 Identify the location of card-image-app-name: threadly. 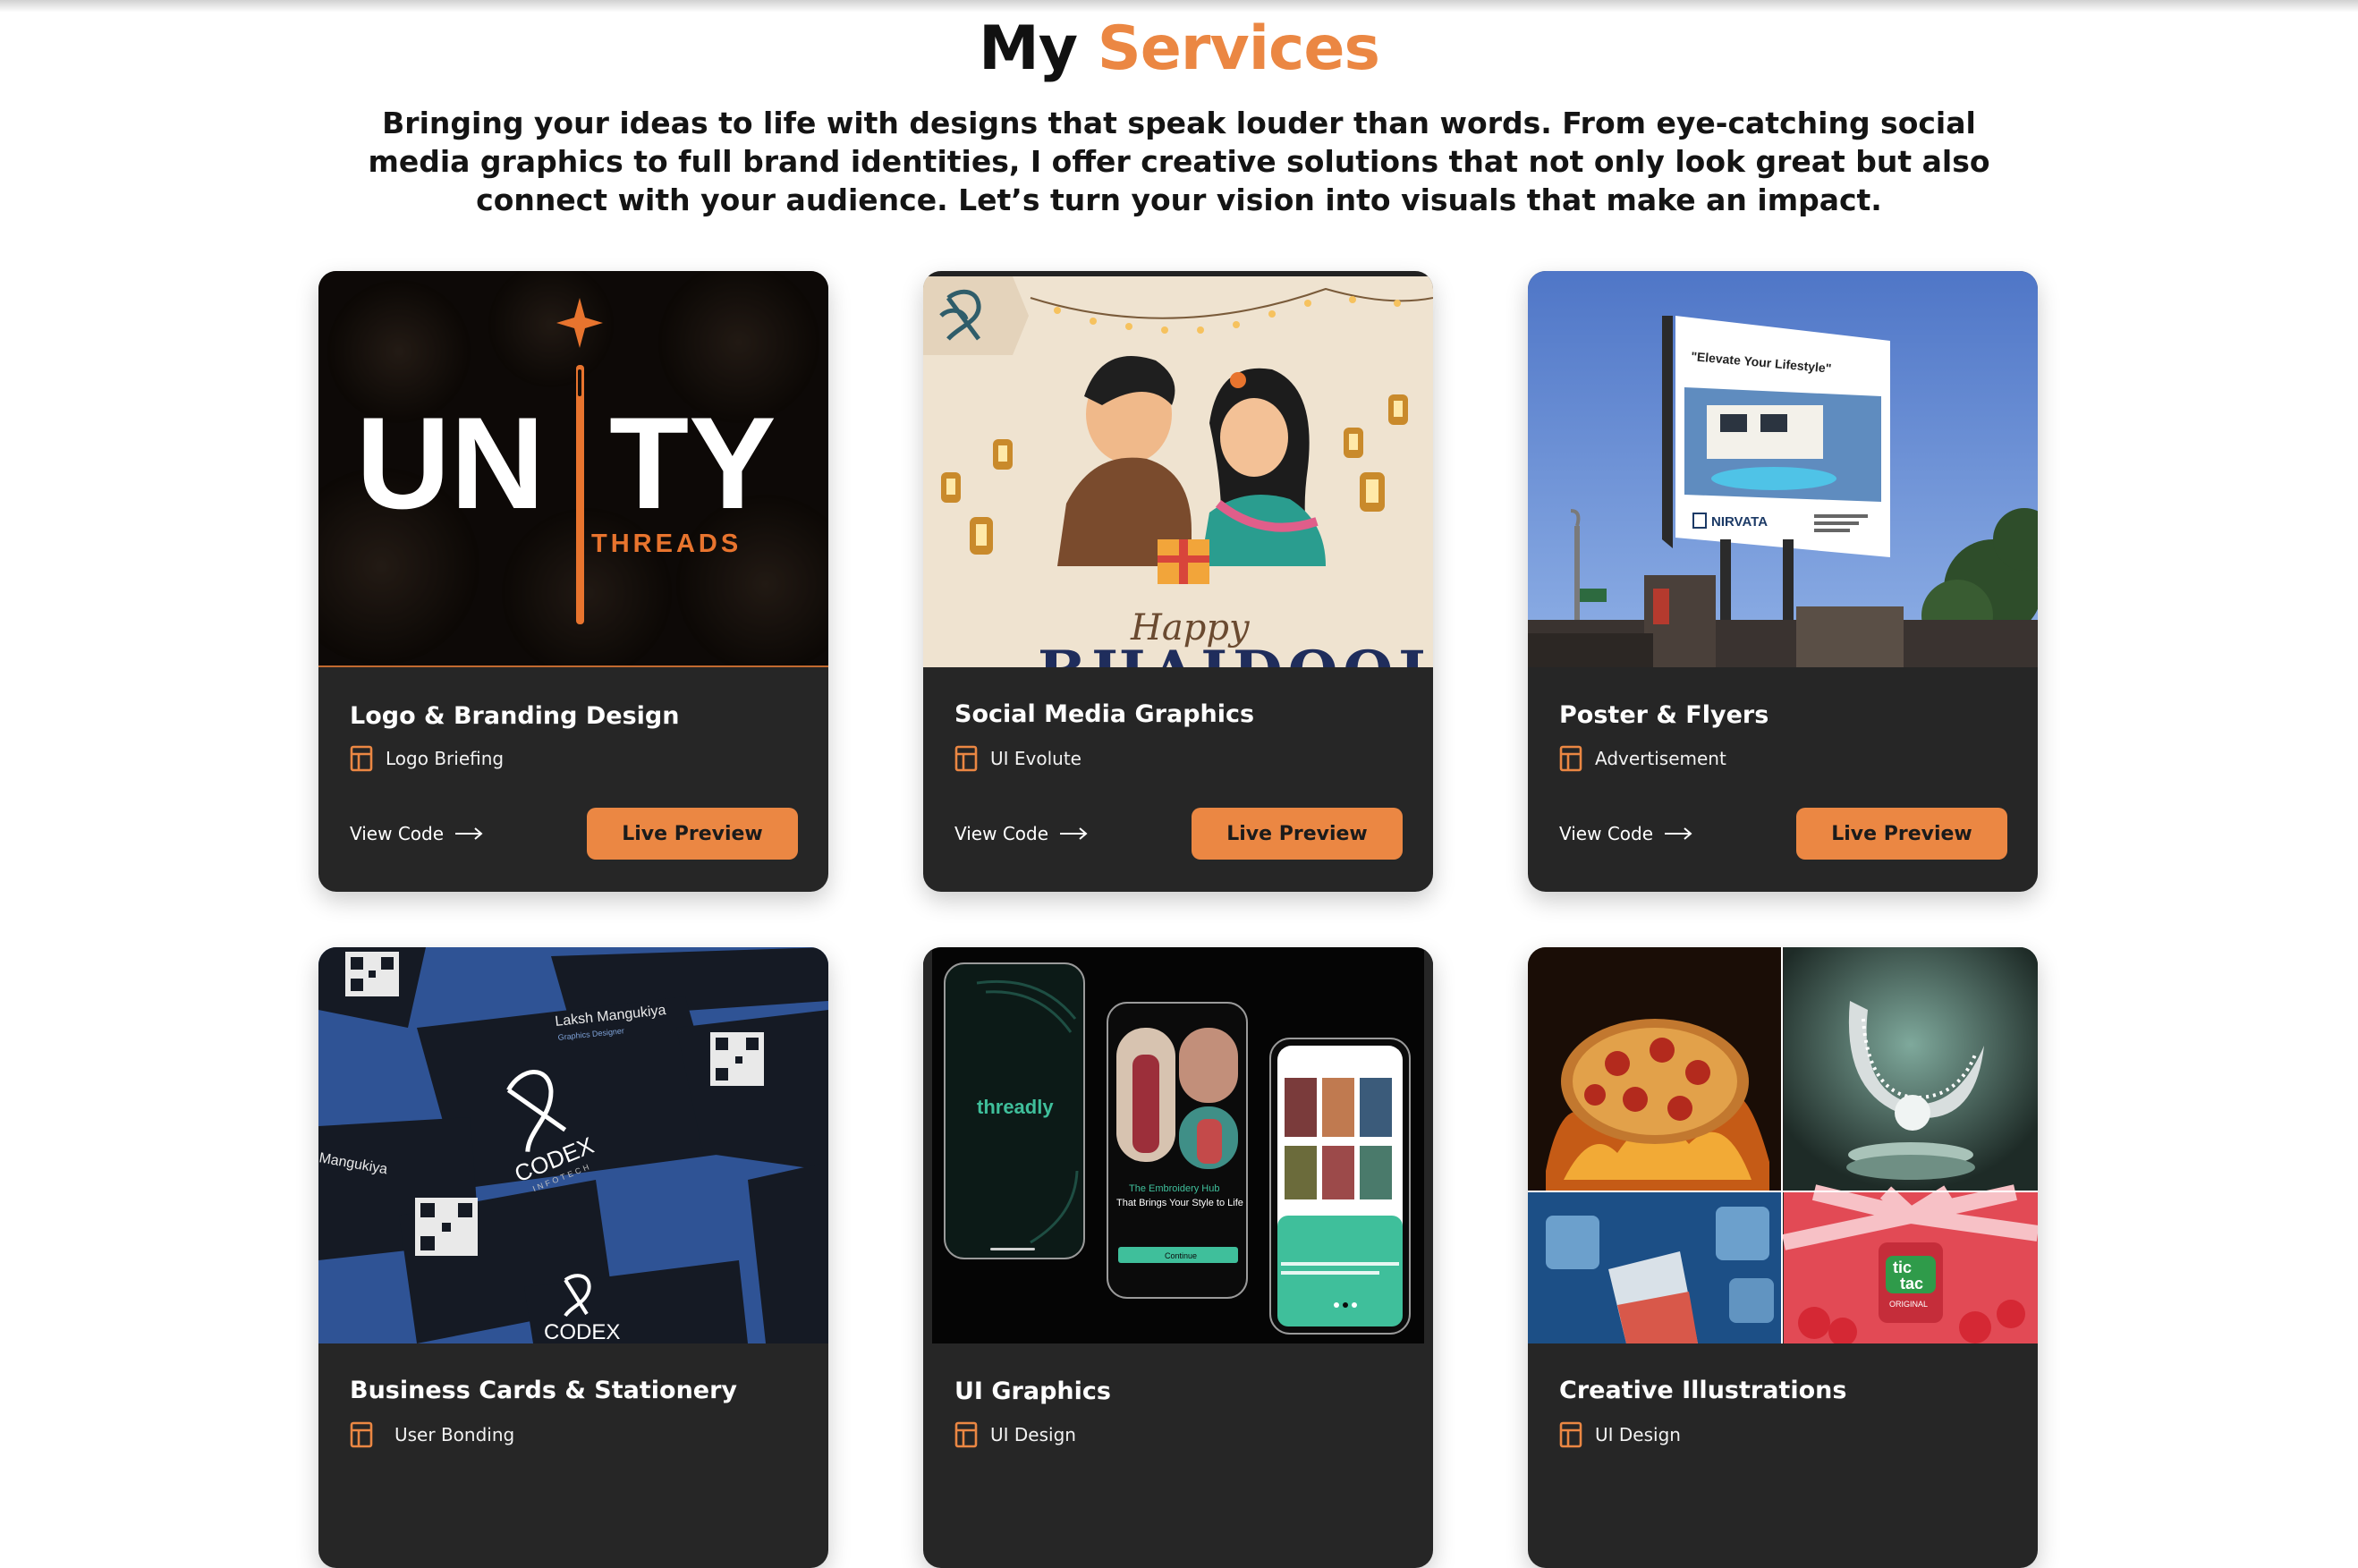
(1015, 1107).